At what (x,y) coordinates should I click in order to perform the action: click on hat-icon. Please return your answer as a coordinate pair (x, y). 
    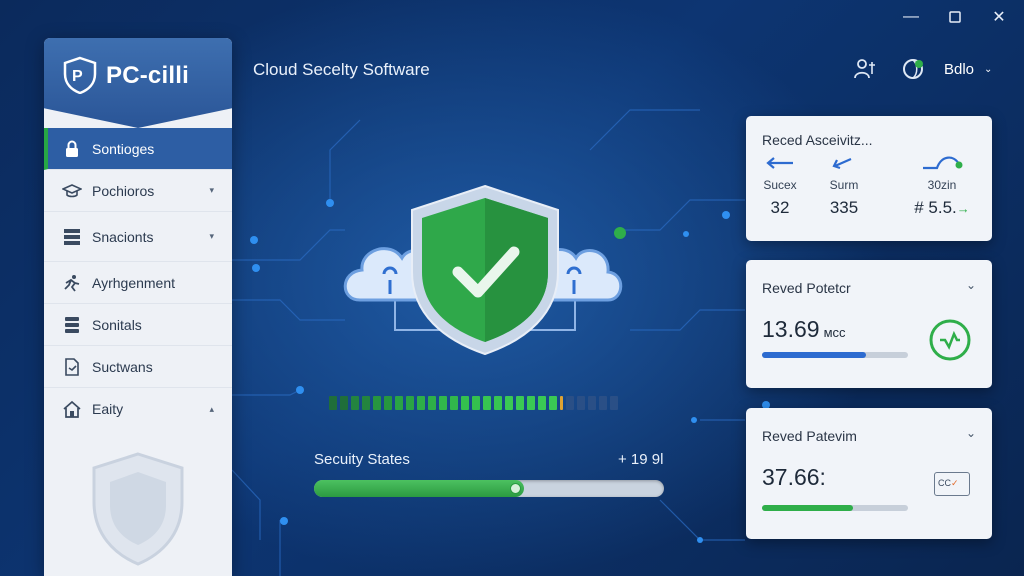
    Looking at the image, I should click on (72, 191).